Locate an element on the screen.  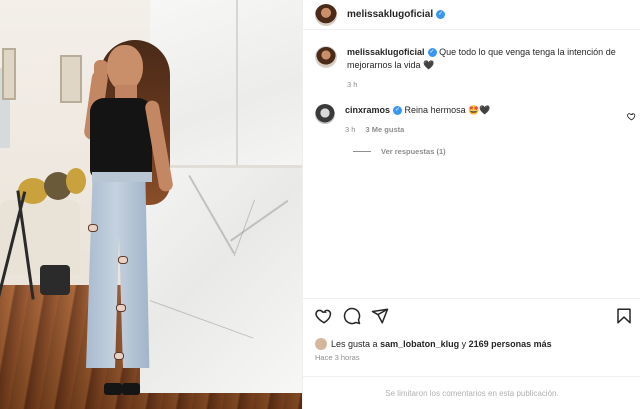
photo-marble-seam is located at coordinates (237, 85).